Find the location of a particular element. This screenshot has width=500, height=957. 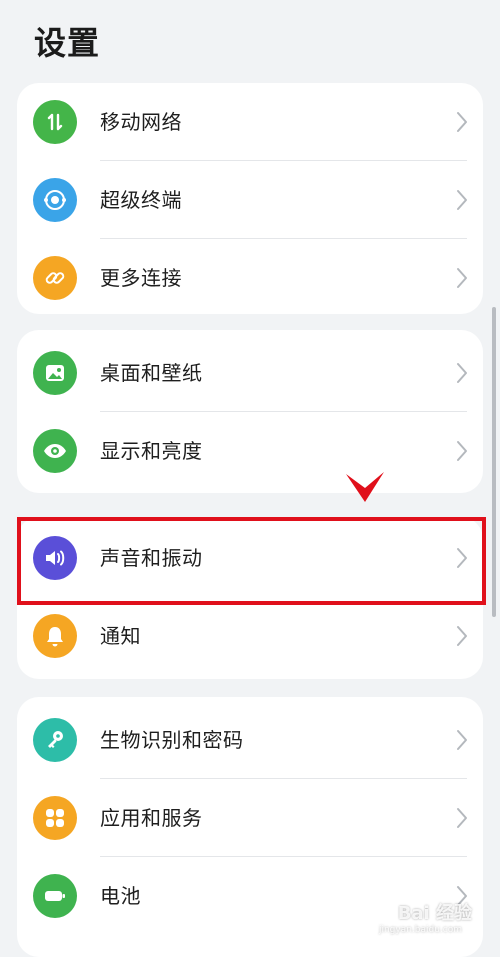

settings-item-label: 通知 is located at coordinates (120, 636).